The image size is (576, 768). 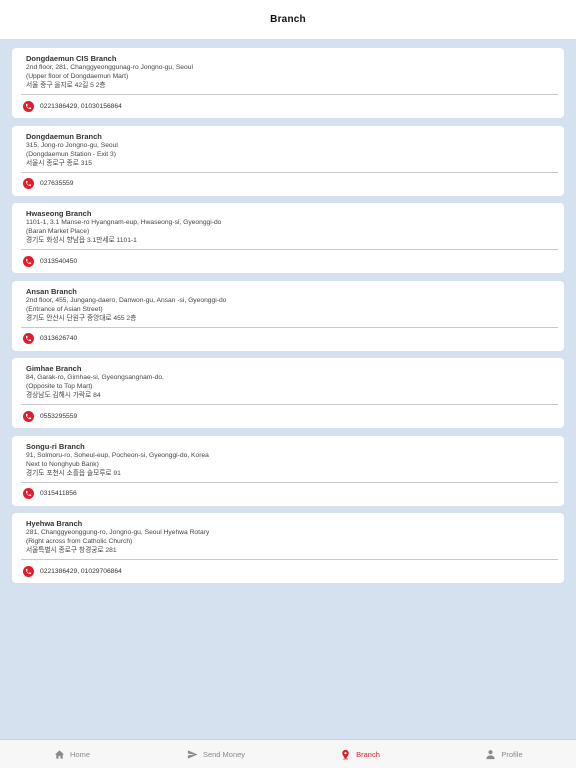 I want to click on branch-phone: 0553295559, so click(x=50, y=416).